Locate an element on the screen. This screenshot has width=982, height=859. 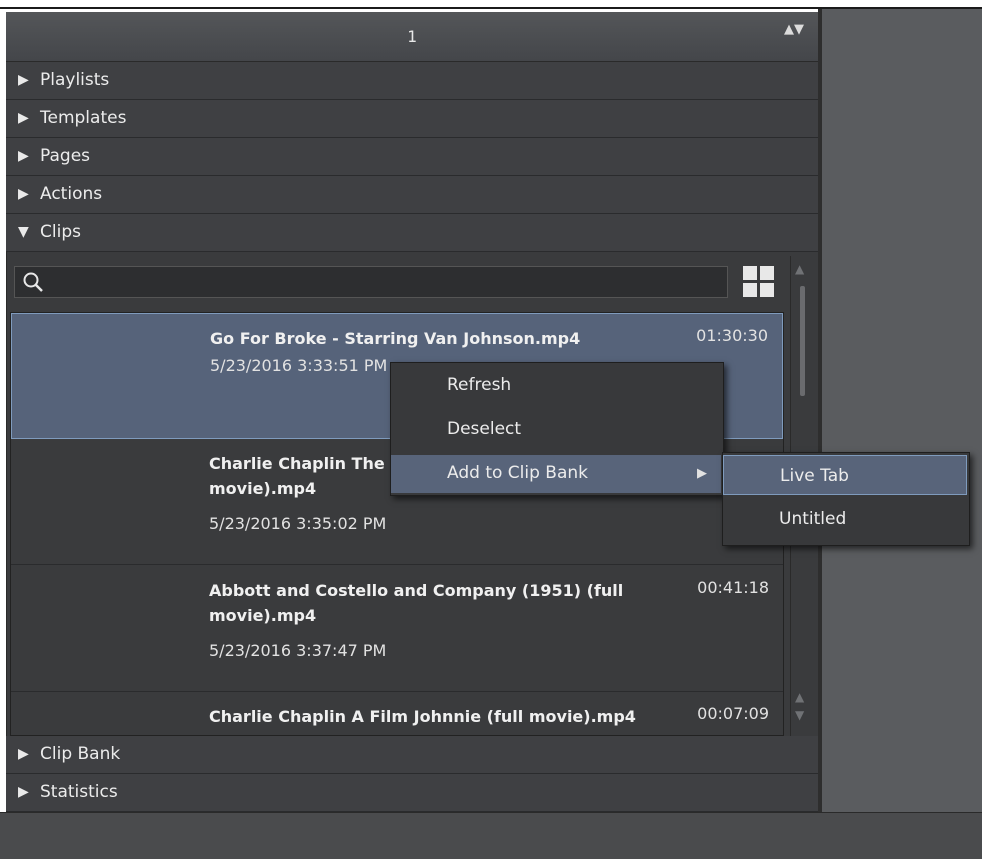
clip-bank-submenu: Live Tab Untitled is located at coordinates (846, 499).